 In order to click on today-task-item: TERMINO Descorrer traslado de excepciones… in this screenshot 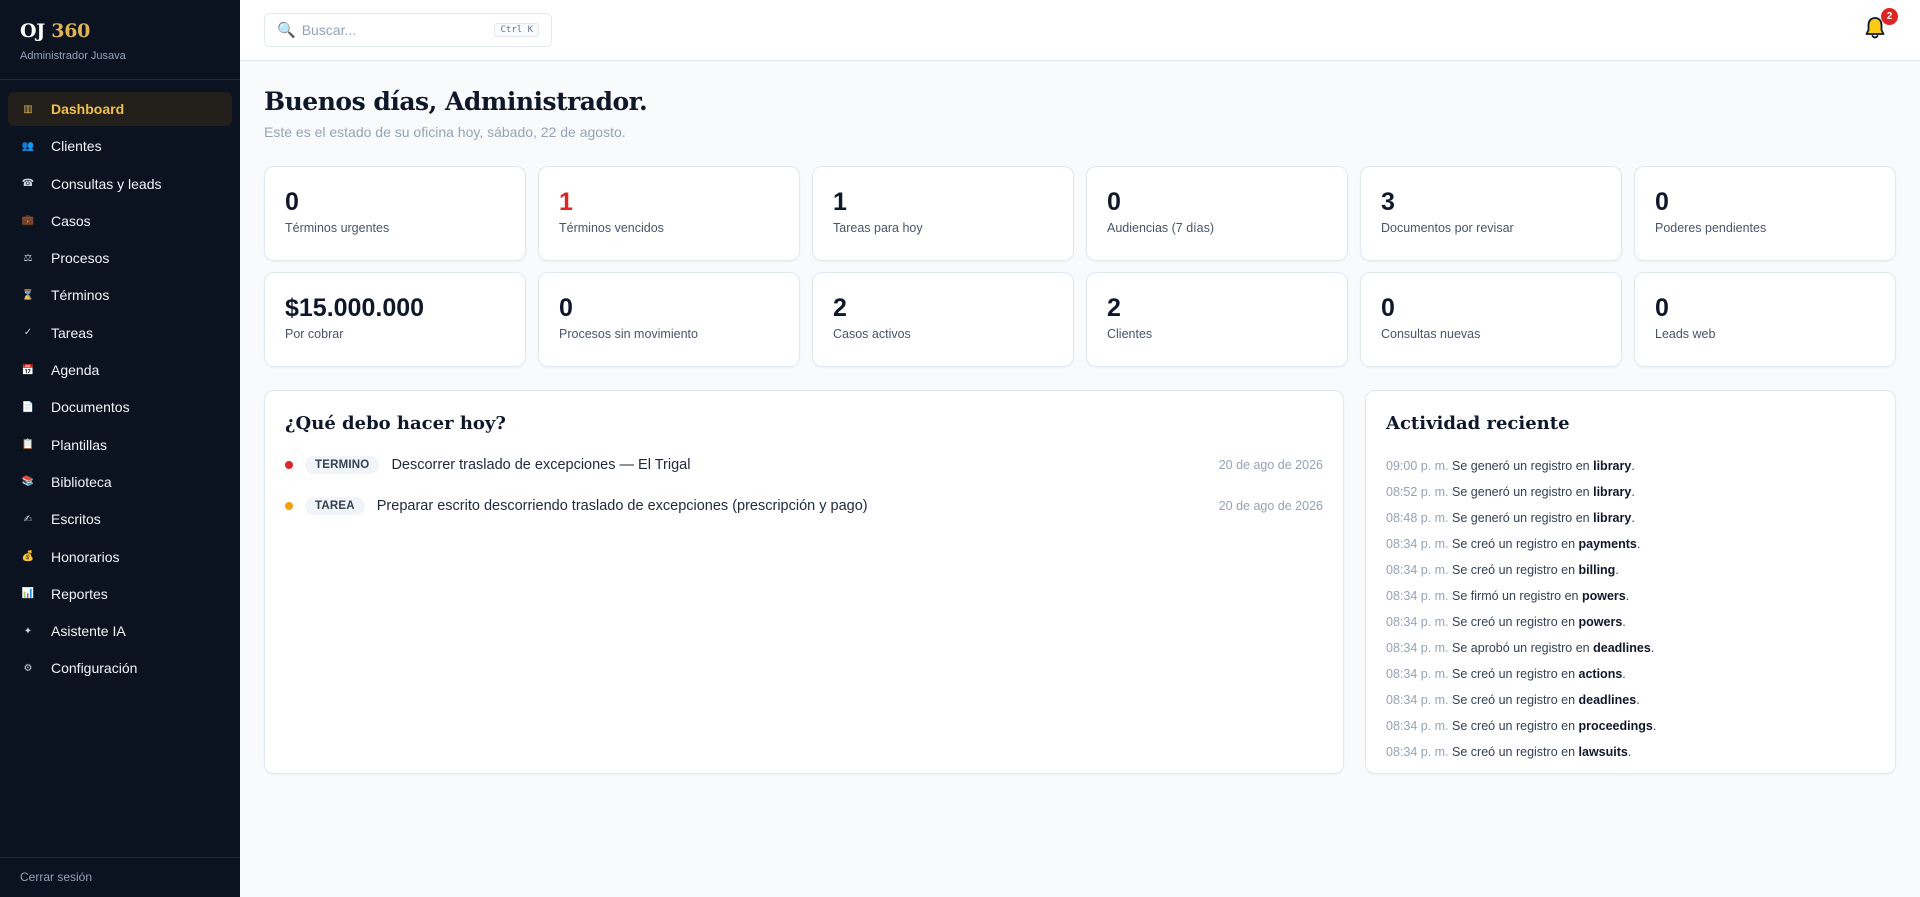, I will do `click(804, 465)`.